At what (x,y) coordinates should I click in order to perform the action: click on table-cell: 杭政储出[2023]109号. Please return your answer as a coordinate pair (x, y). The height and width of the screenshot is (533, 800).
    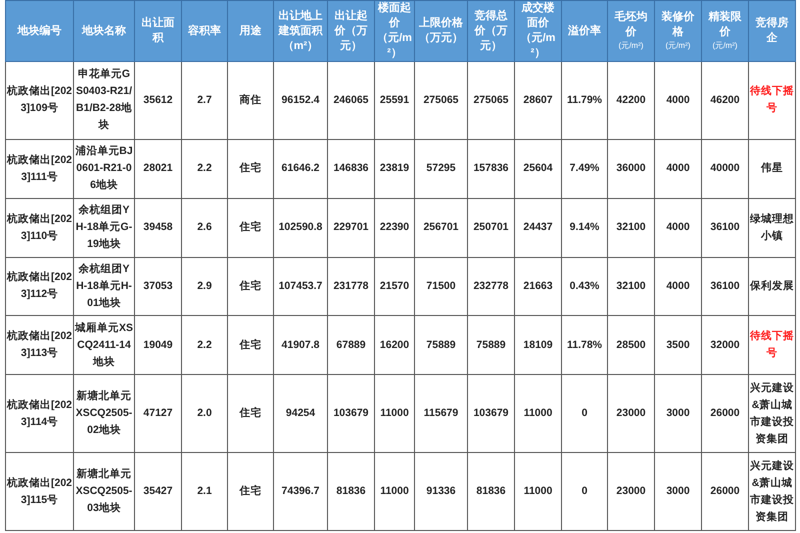
    Looking at the image, I should click on (40, 101).